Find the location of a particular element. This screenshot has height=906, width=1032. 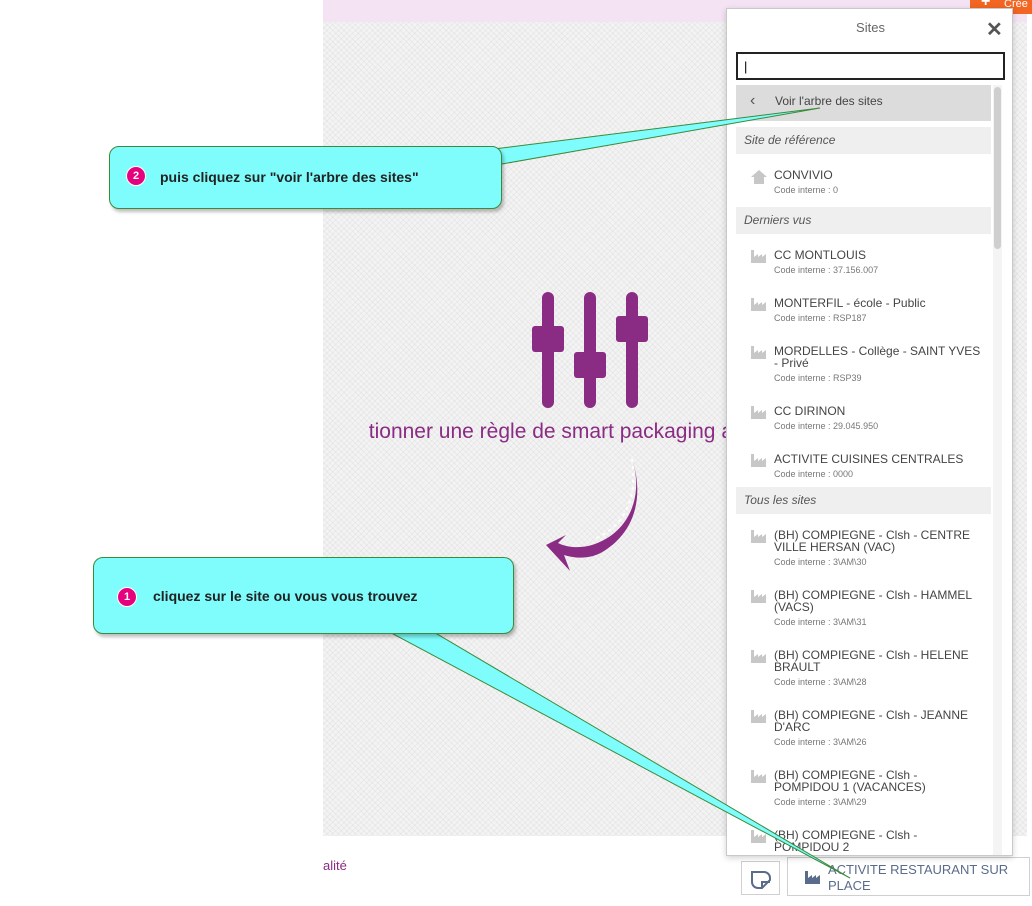

callout-text: cliquez sur le site ou vous vous trouvez is located at coordinates (285, 596).